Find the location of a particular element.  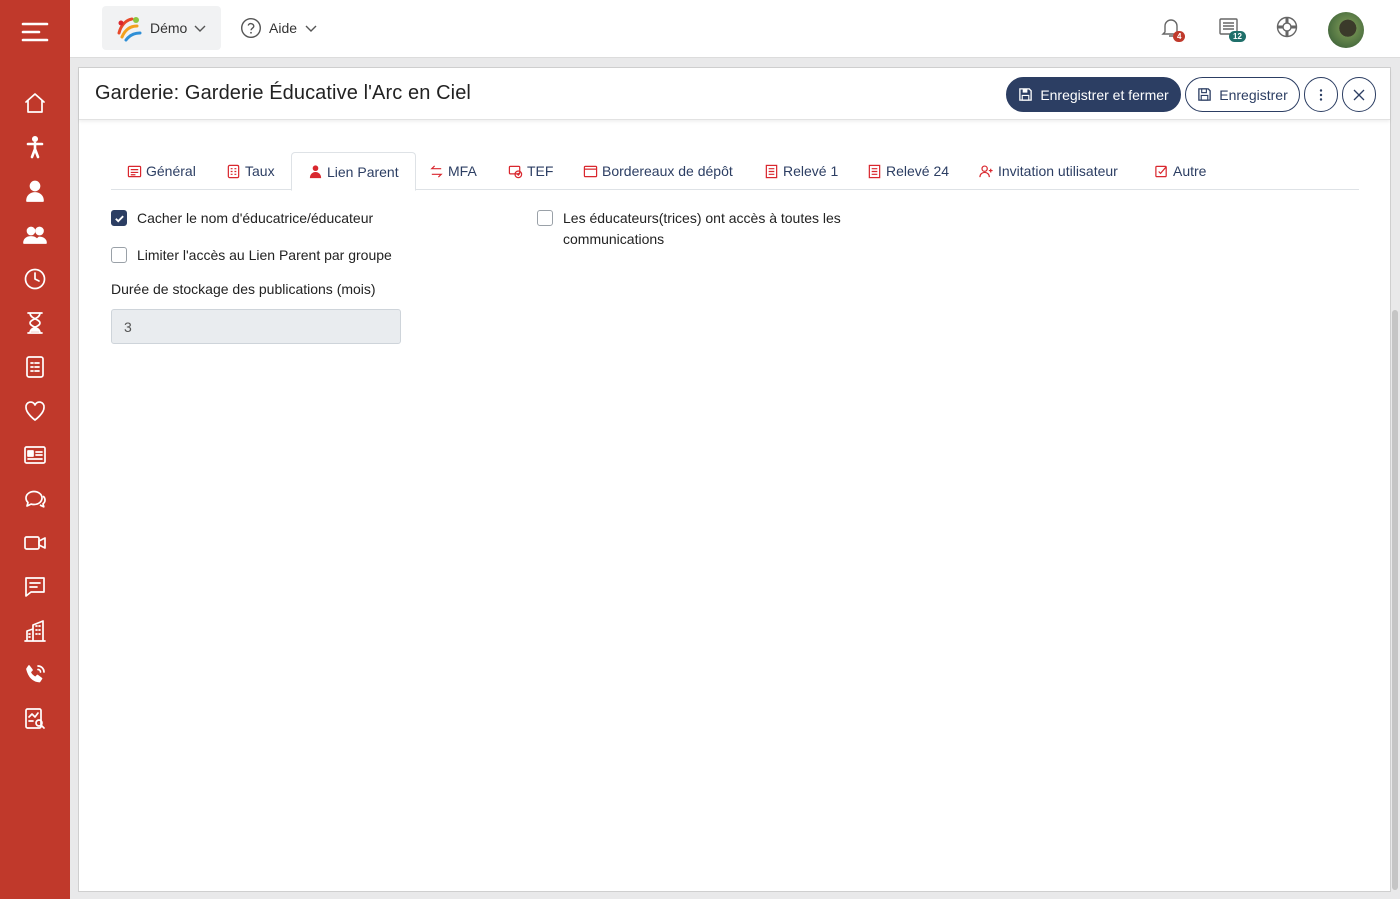

calculator-icon is located at coordinates (233, 171).